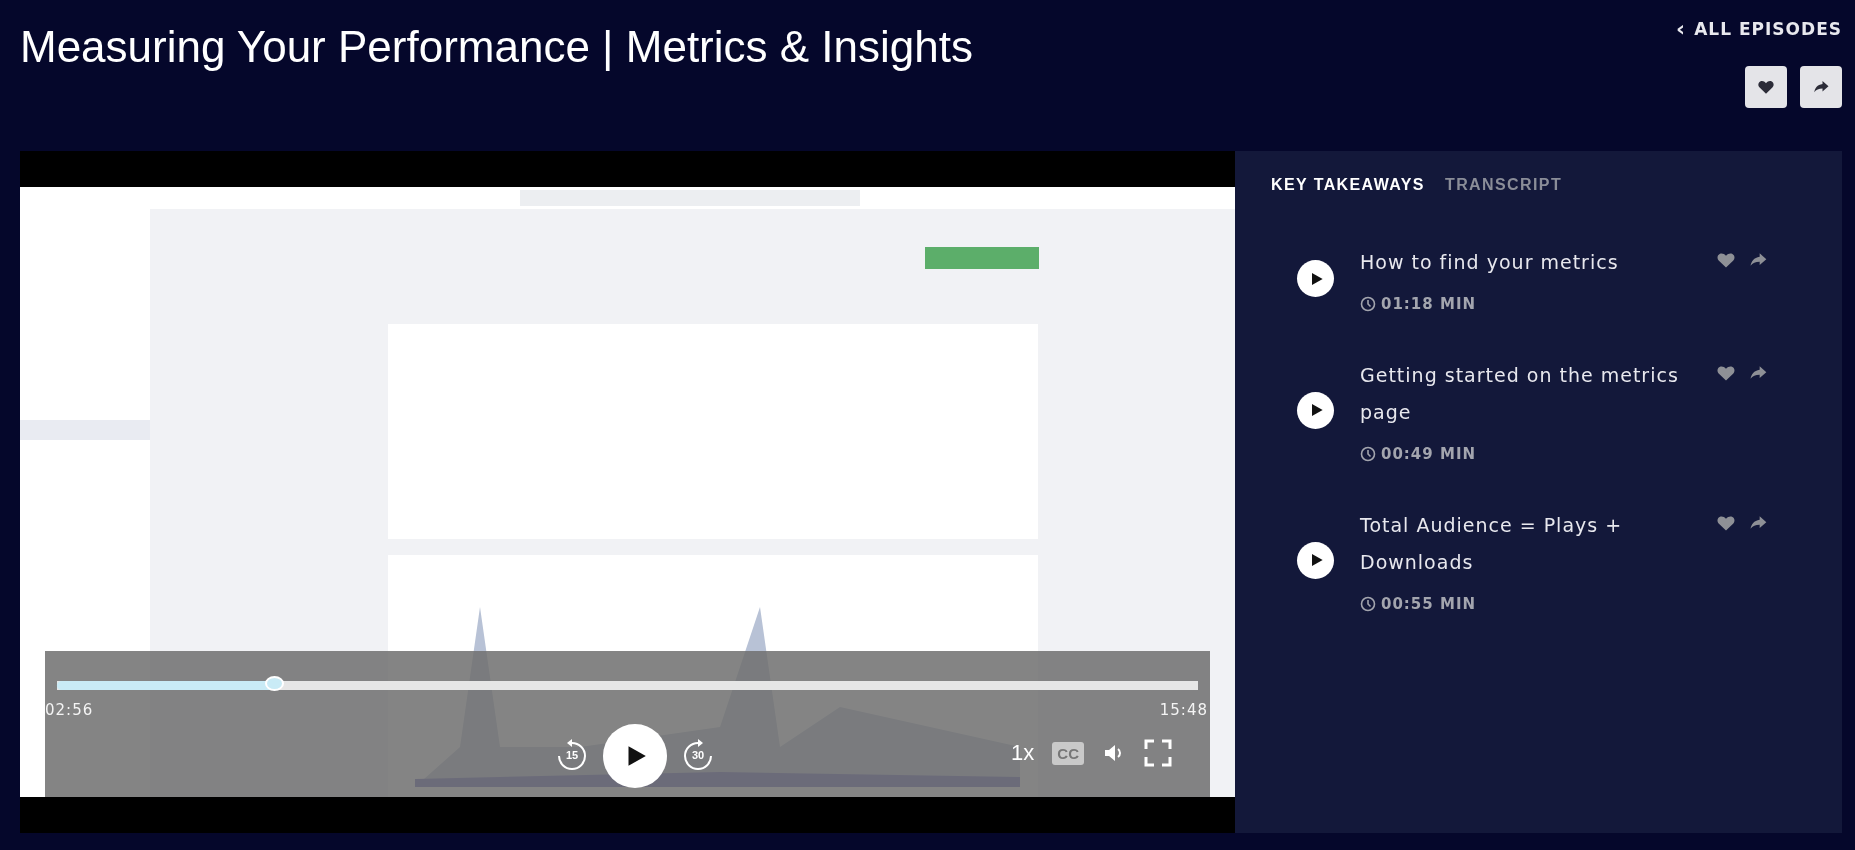 The height and width of the screenshot is (850, 1855). What do you see at coordinates (1520, 394) in the screenshot?
I see `takeaway-title: Getting started on the metrics page` at bounding box center [1520, 394].